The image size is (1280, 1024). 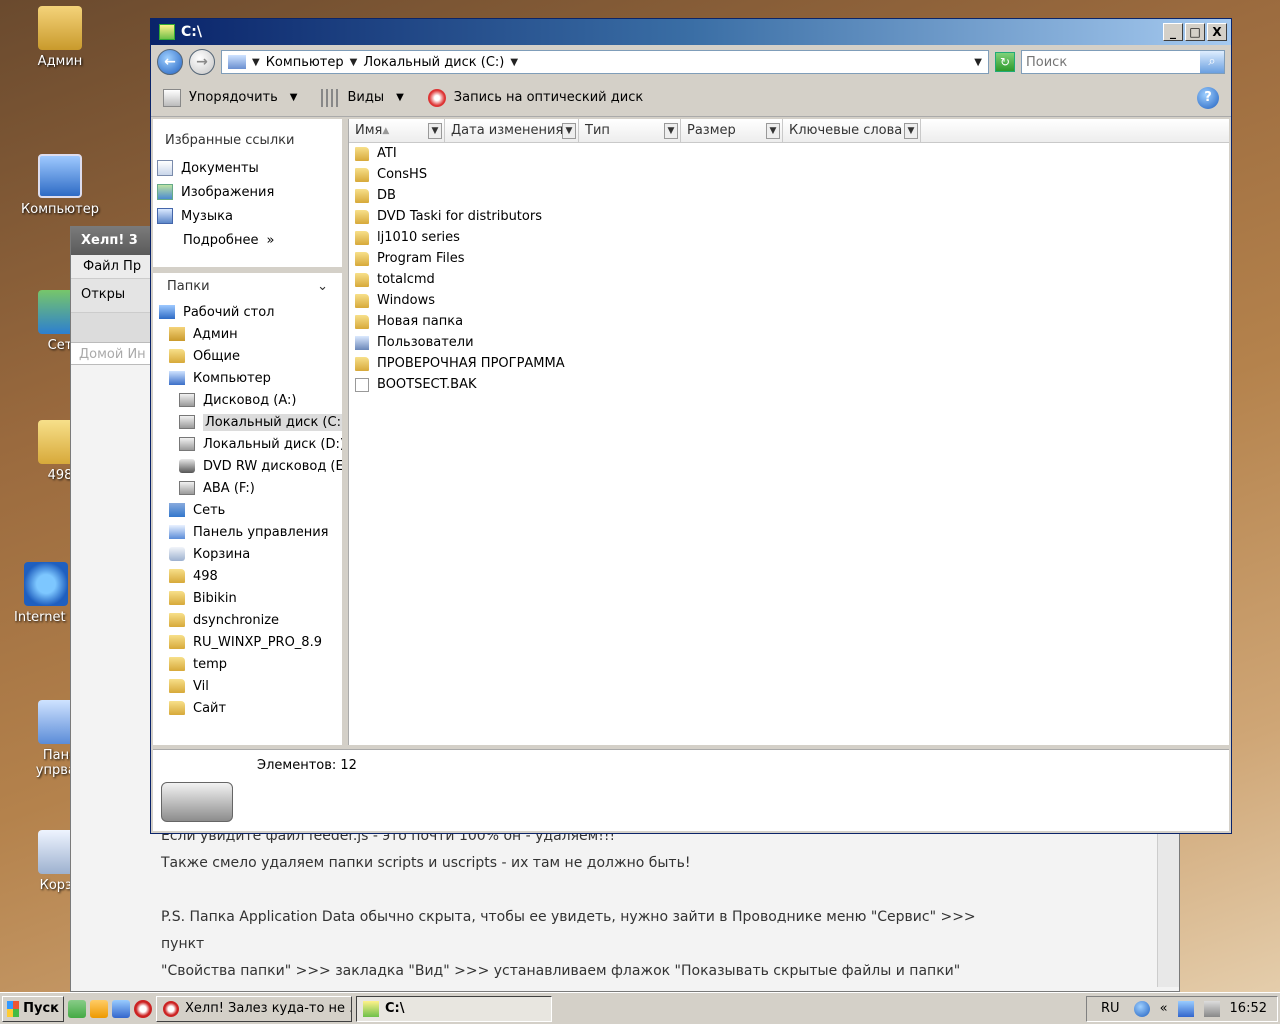 I want to click on file-row: DVD Taski for distributors, so click(x=789, y=216).